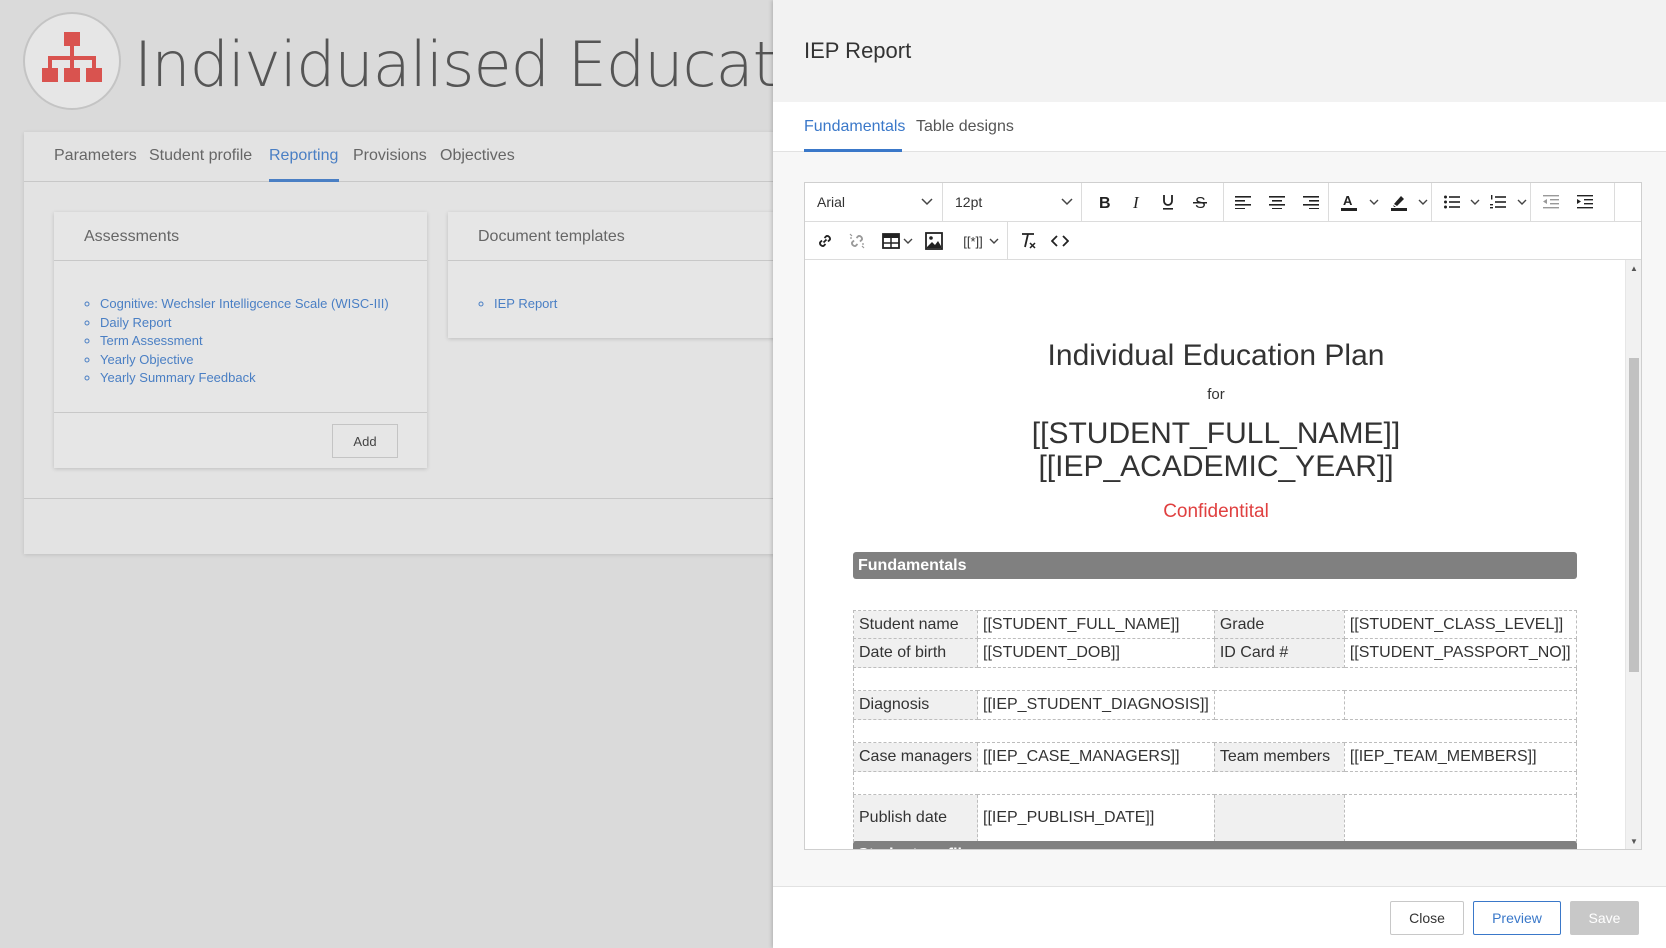  Describe the element at coordinates (965, 127) in the screenshot. I see `tab-table-designs: Table designs` at that location.